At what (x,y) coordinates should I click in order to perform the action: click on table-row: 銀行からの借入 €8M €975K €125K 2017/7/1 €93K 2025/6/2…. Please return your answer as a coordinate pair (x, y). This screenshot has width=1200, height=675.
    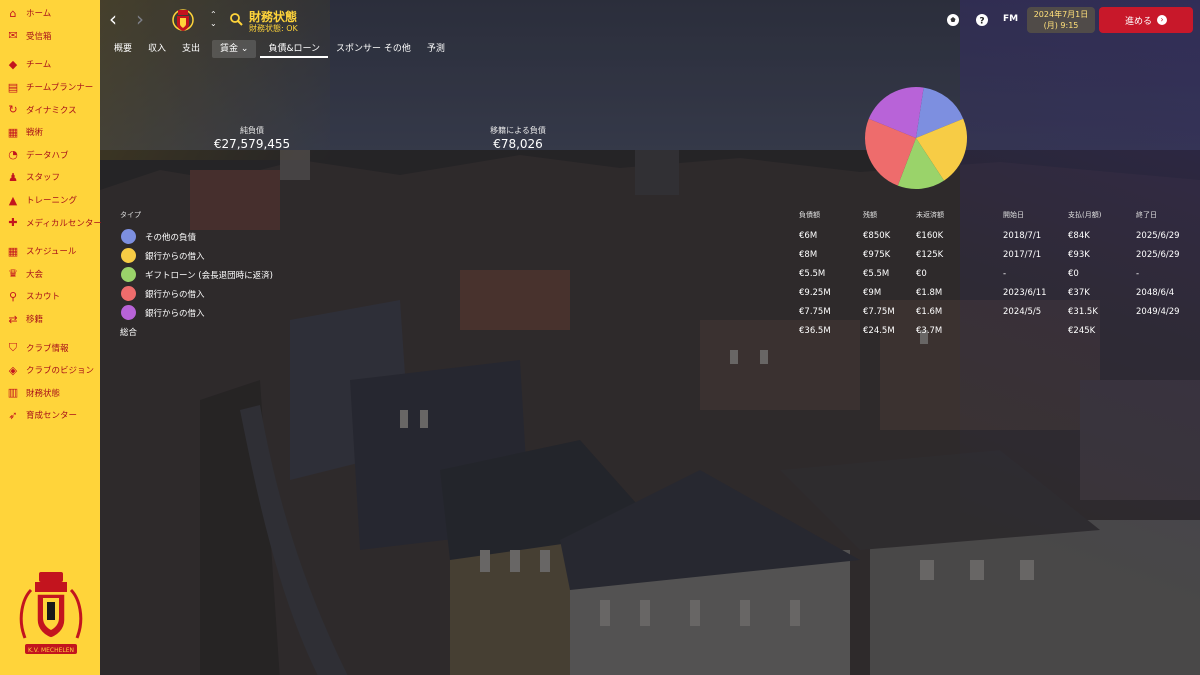
    Looking at the image, I should click on (651, 255).